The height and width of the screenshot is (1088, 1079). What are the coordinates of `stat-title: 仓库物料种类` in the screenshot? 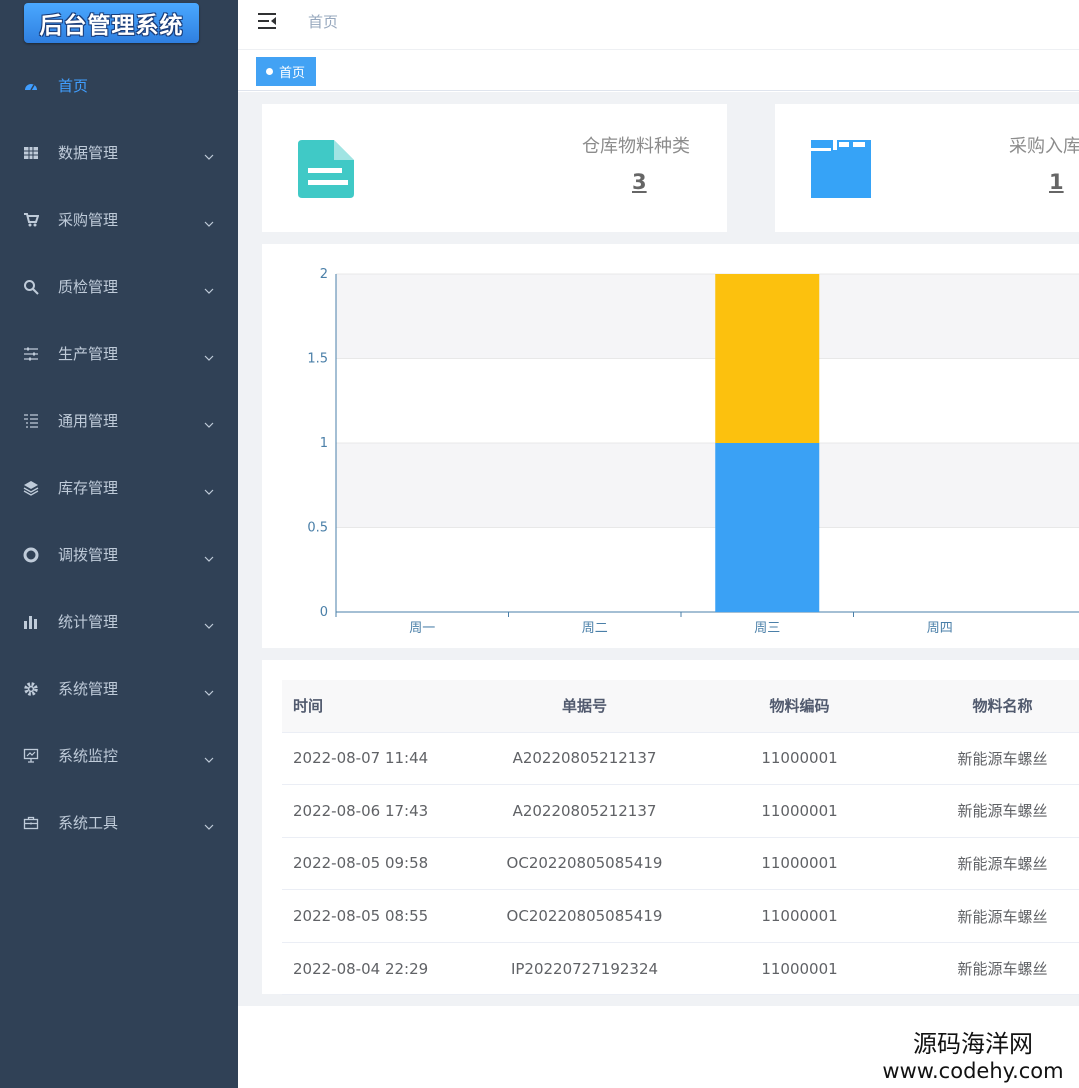 It's located at (636, 146).